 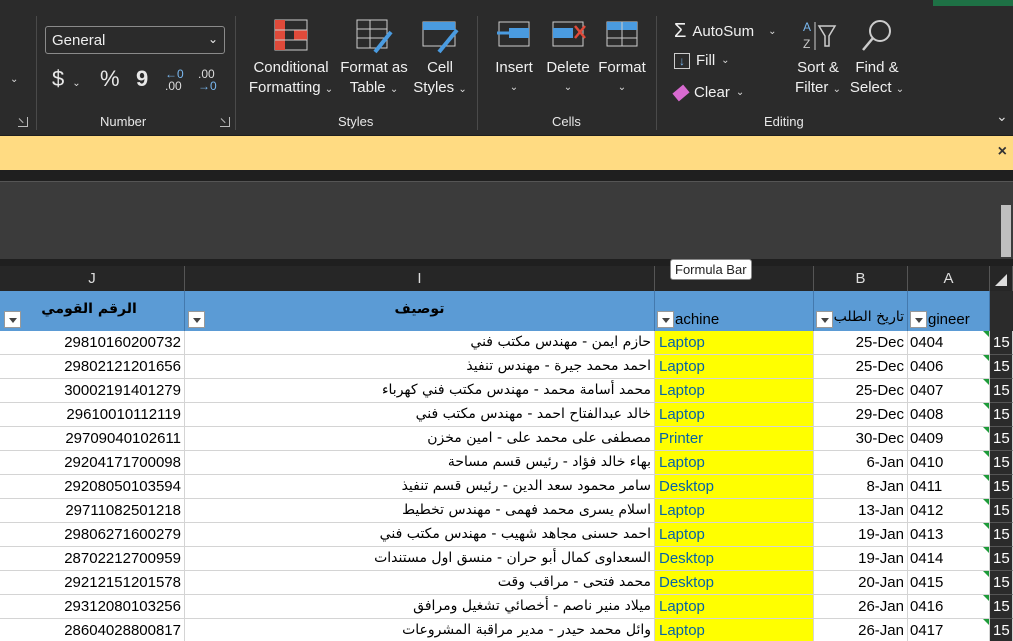 What do you see at coordinates (440, 59) in the screenshot?
I see `cell-styles-button: Cell Styles ⌄` at bounding box center [440, 59].